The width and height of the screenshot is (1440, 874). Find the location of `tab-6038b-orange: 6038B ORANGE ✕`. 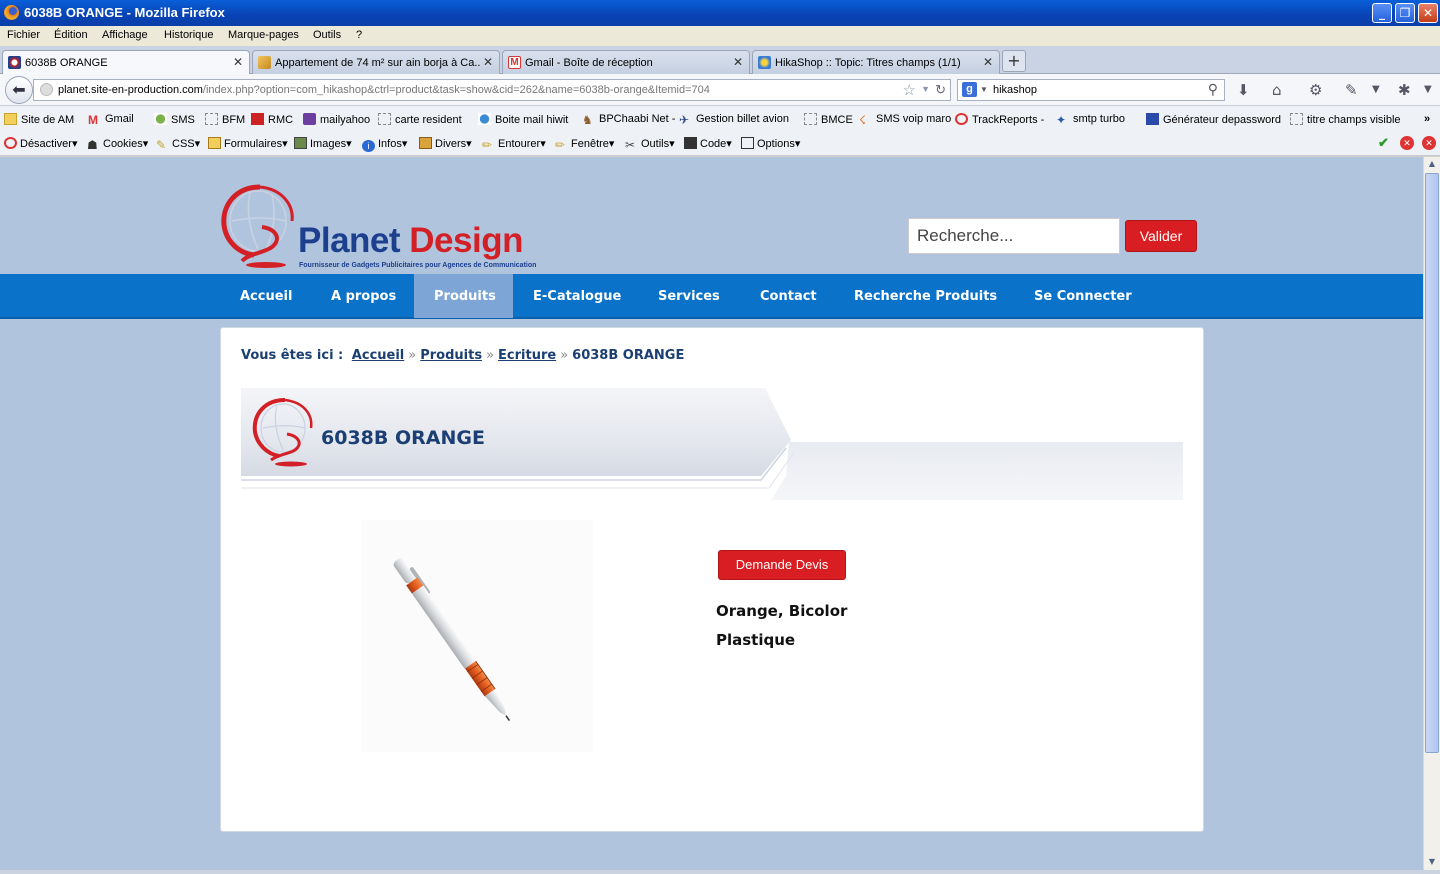

tab-6038b-orange: 6038B ORANGE ✕ is located at coordinates (126, 62).